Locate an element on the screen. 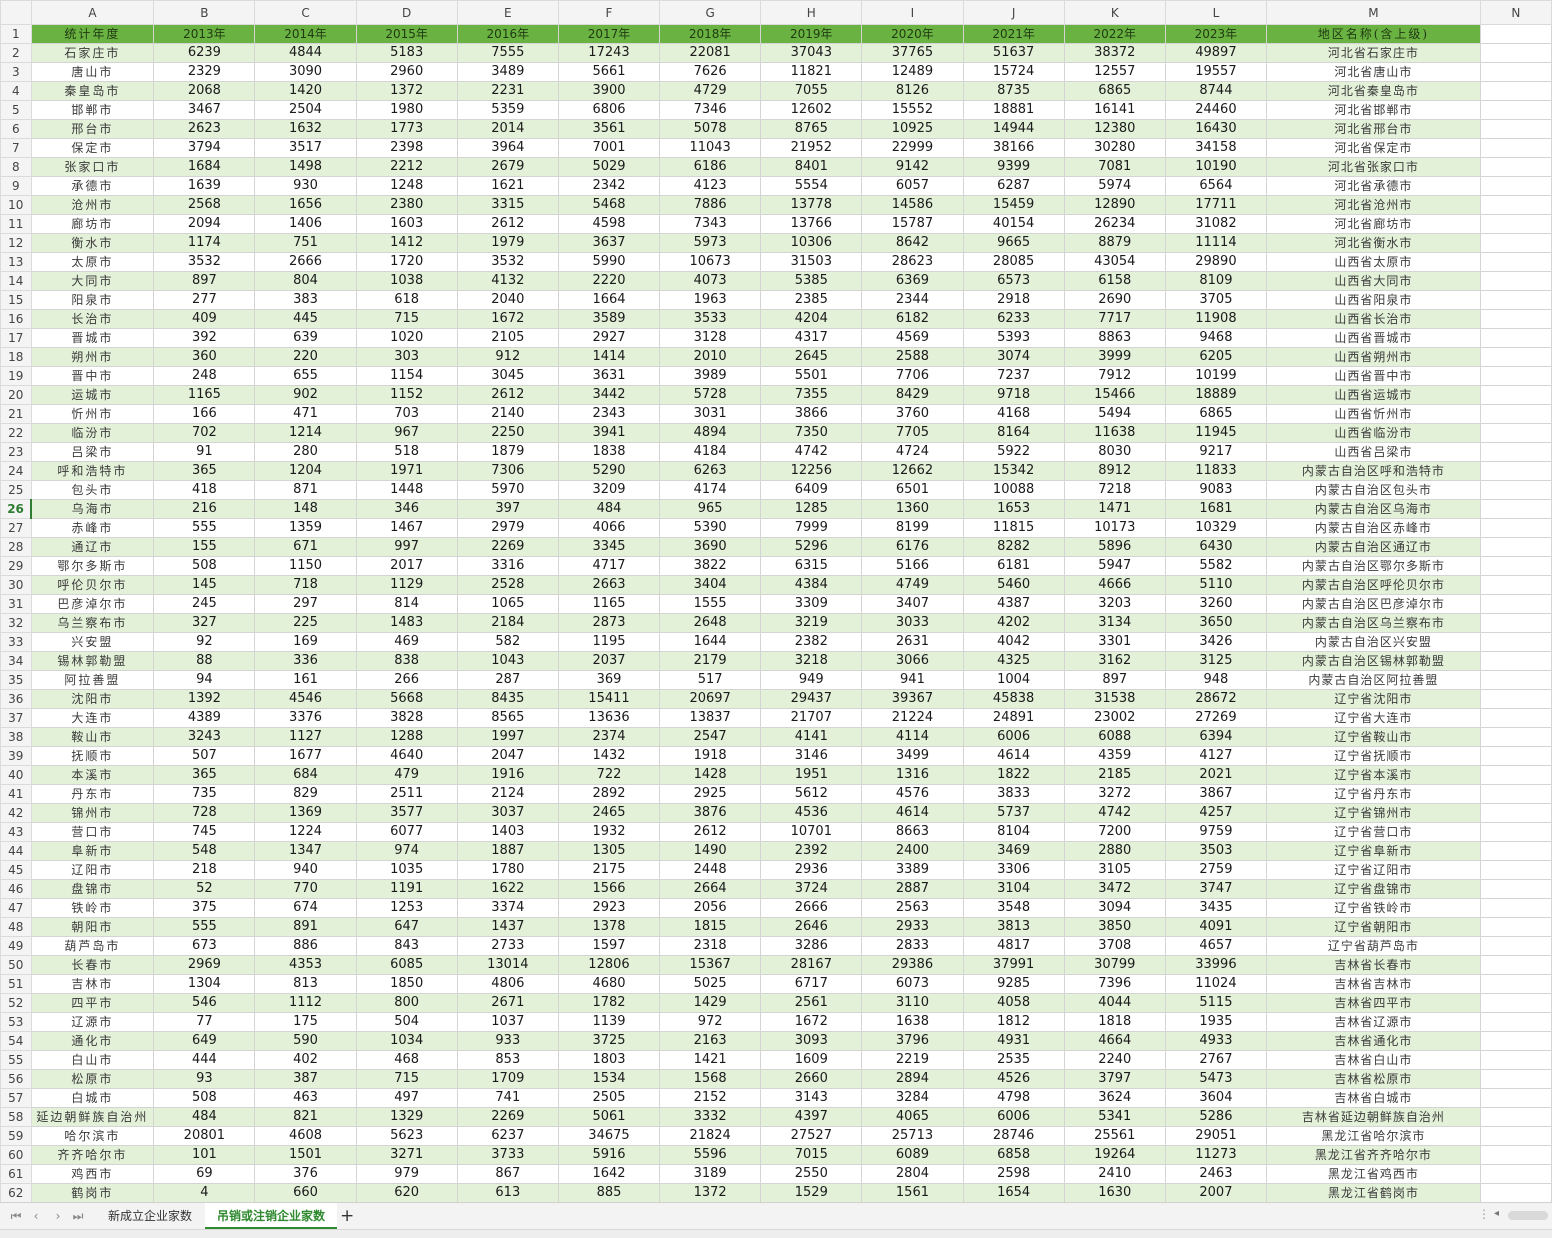 This screenshot has height=1238, width=1552. value-cell: 2219 is located at coordinates (912, 1060).